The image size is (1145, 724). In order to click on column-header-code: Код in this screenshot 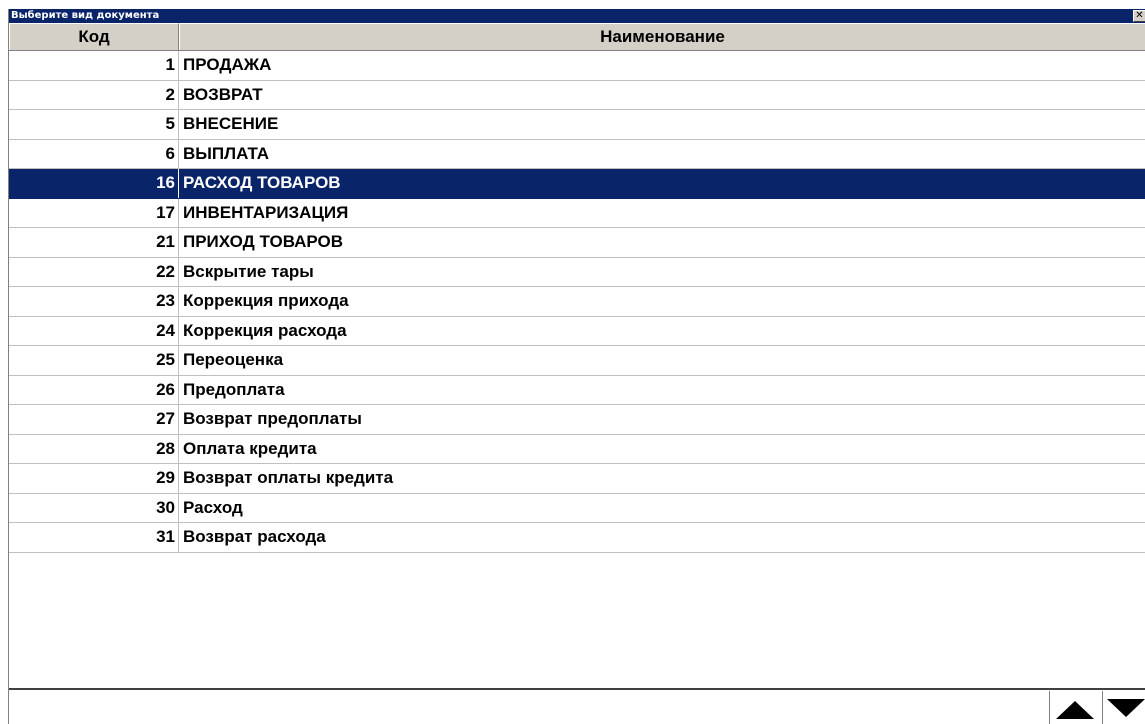, I will do `click(94, 36)`.